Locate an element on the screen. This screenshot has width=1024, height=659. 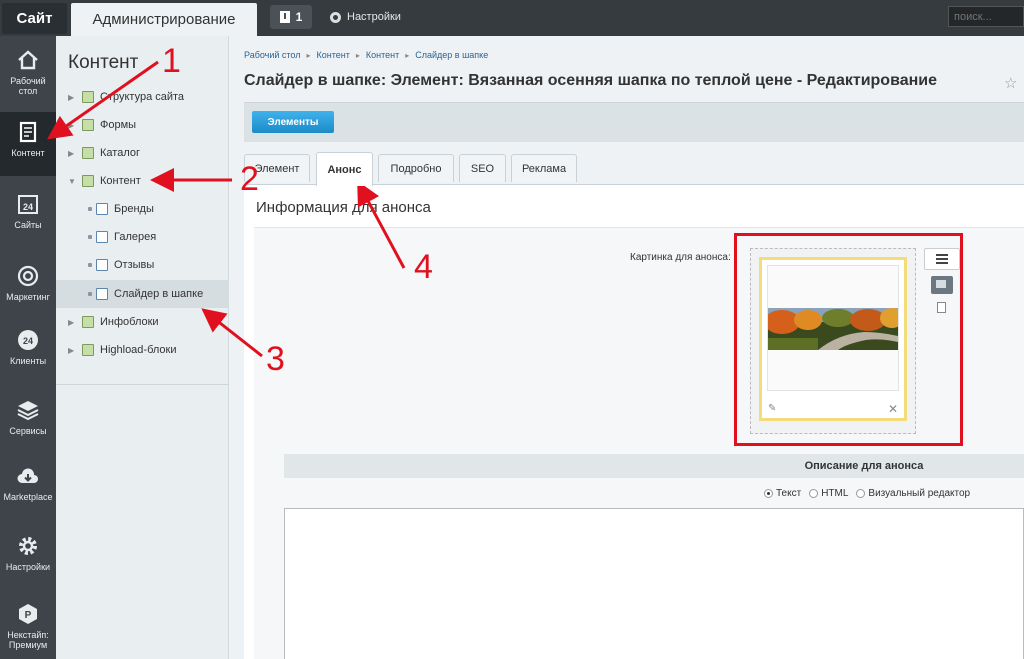
tab-details: Подробно is located at coordinates (416, 168).